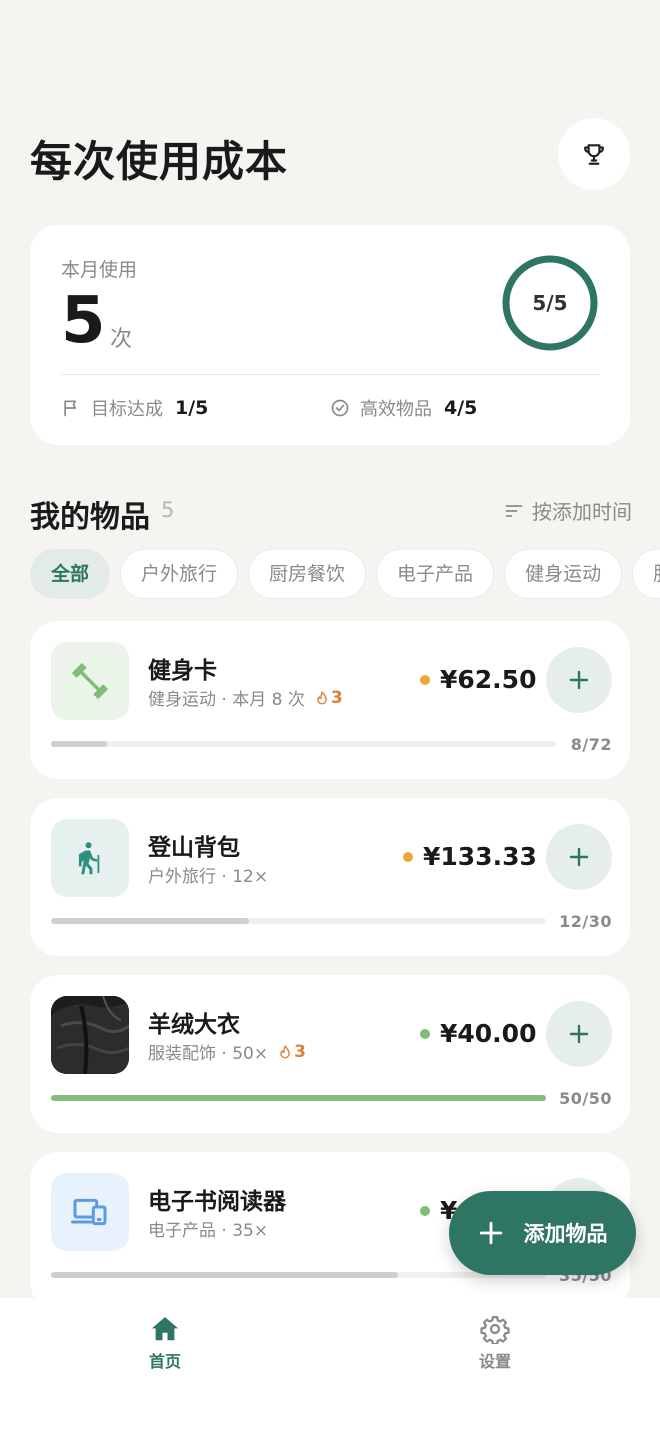 Image resolution: width=660 pixels, height=1434 pixels. What do you see at coordinates (182, 671) in the screenshot?
I see `item-name: 健身卡` at bounding box center [182, 671].